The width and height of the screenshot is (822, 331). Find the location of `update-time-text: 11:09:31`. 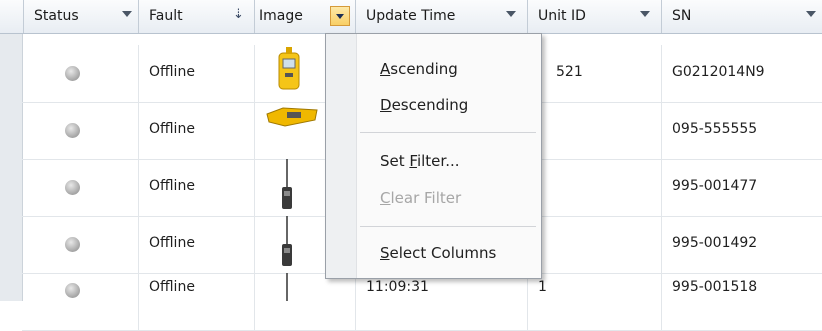

update-time-text: 11:09:31 is located at coordinates (397, 287).